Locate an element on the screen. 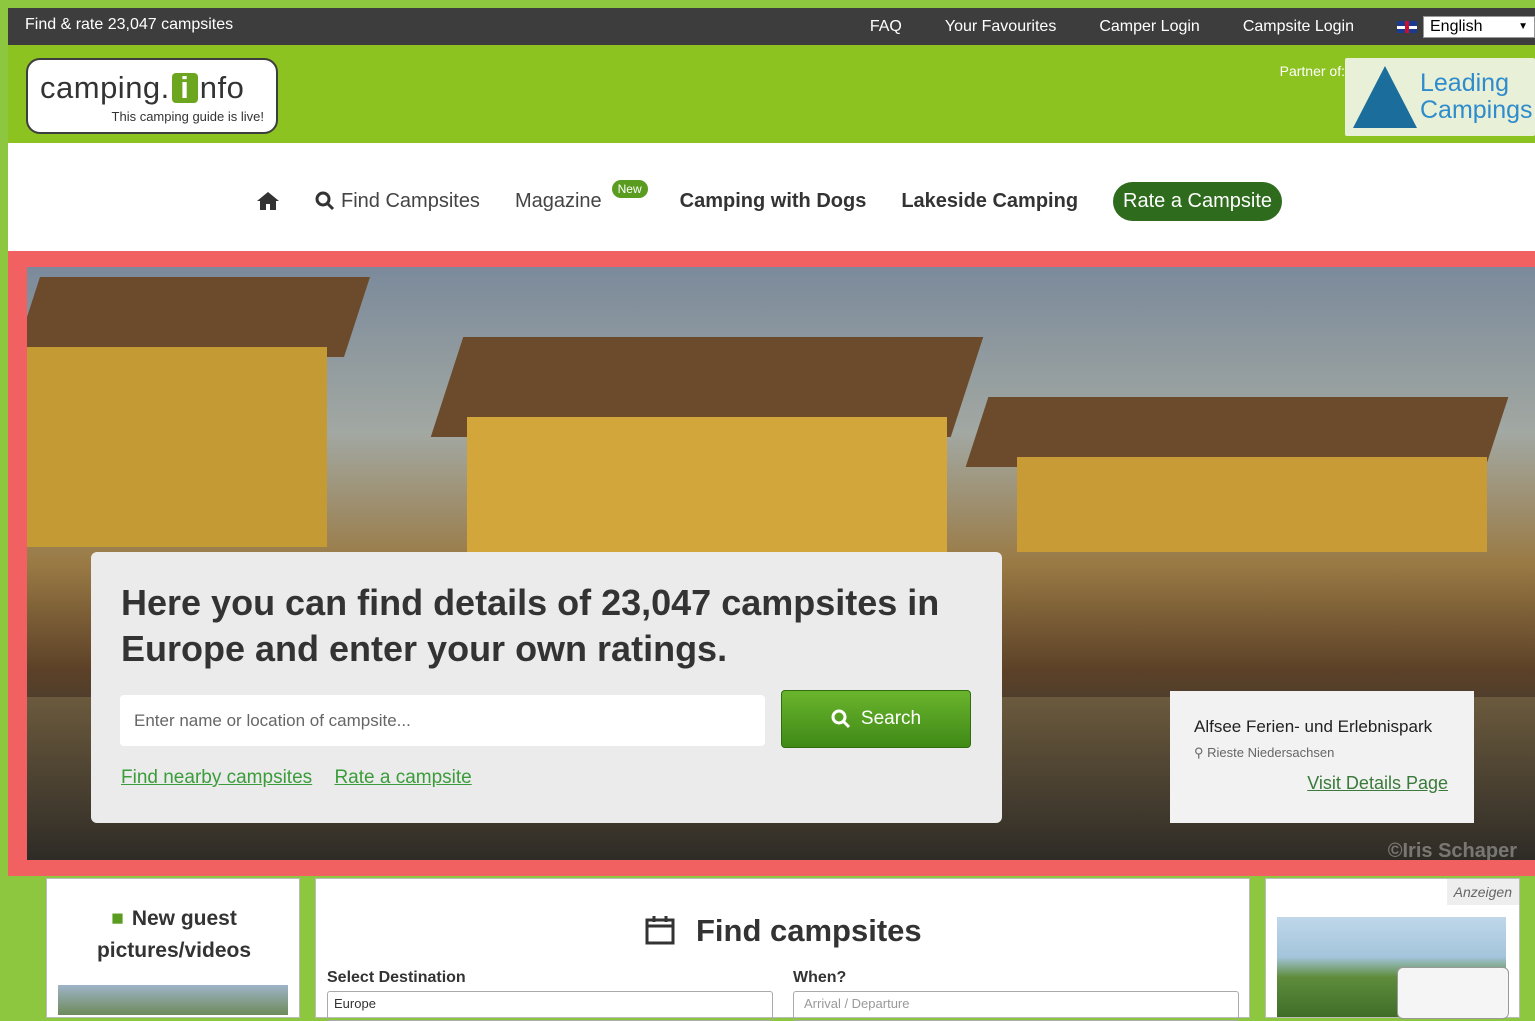 The image size is (1535, 1021). cabin-center is located at coordinates (707, 487).